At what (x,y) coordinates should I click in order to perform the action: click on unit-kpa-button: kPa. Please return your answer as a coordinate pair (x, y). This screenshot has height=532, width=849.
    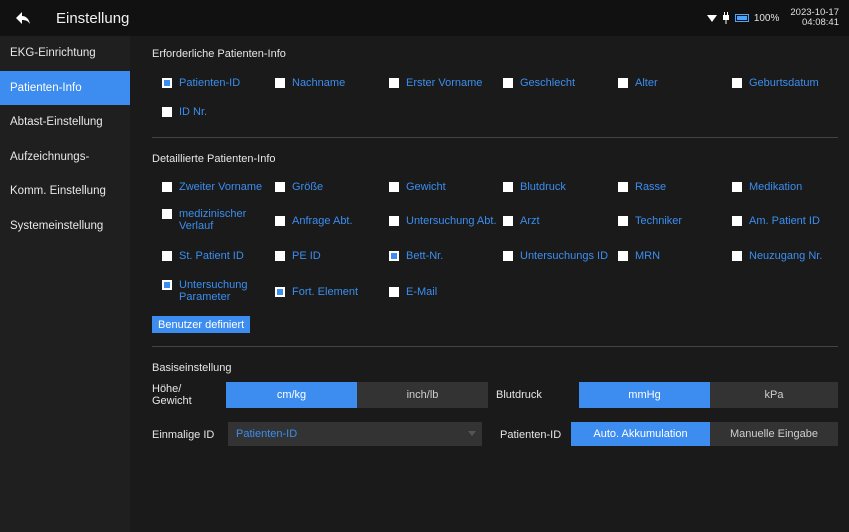
    Looking at the image, I should click on (774, 395).